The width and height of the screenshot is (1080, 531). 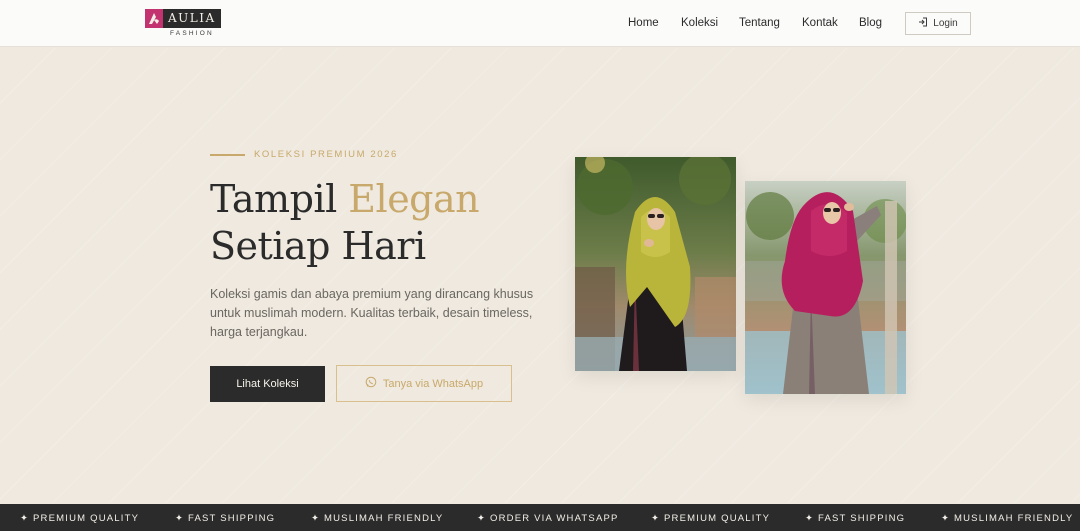 I want to click on logo-mark-icon, so click(x=154, y=18).